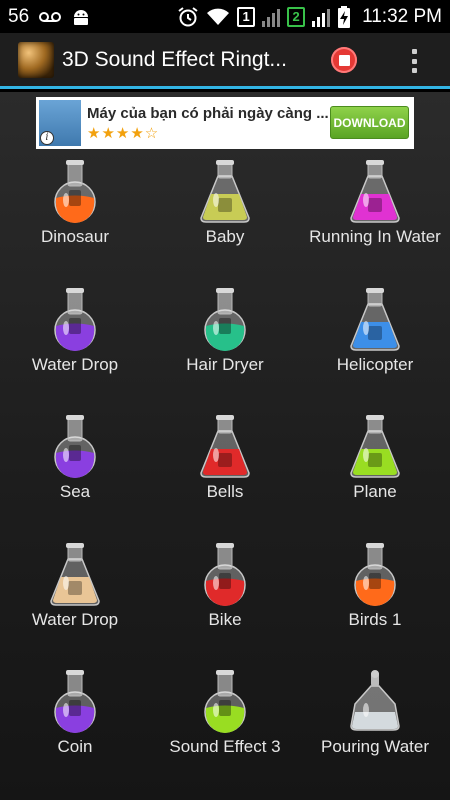  Describe the element at coordinates (225, 364) in the screenshot. I see `sound-label: Hair Dryer` at that location.